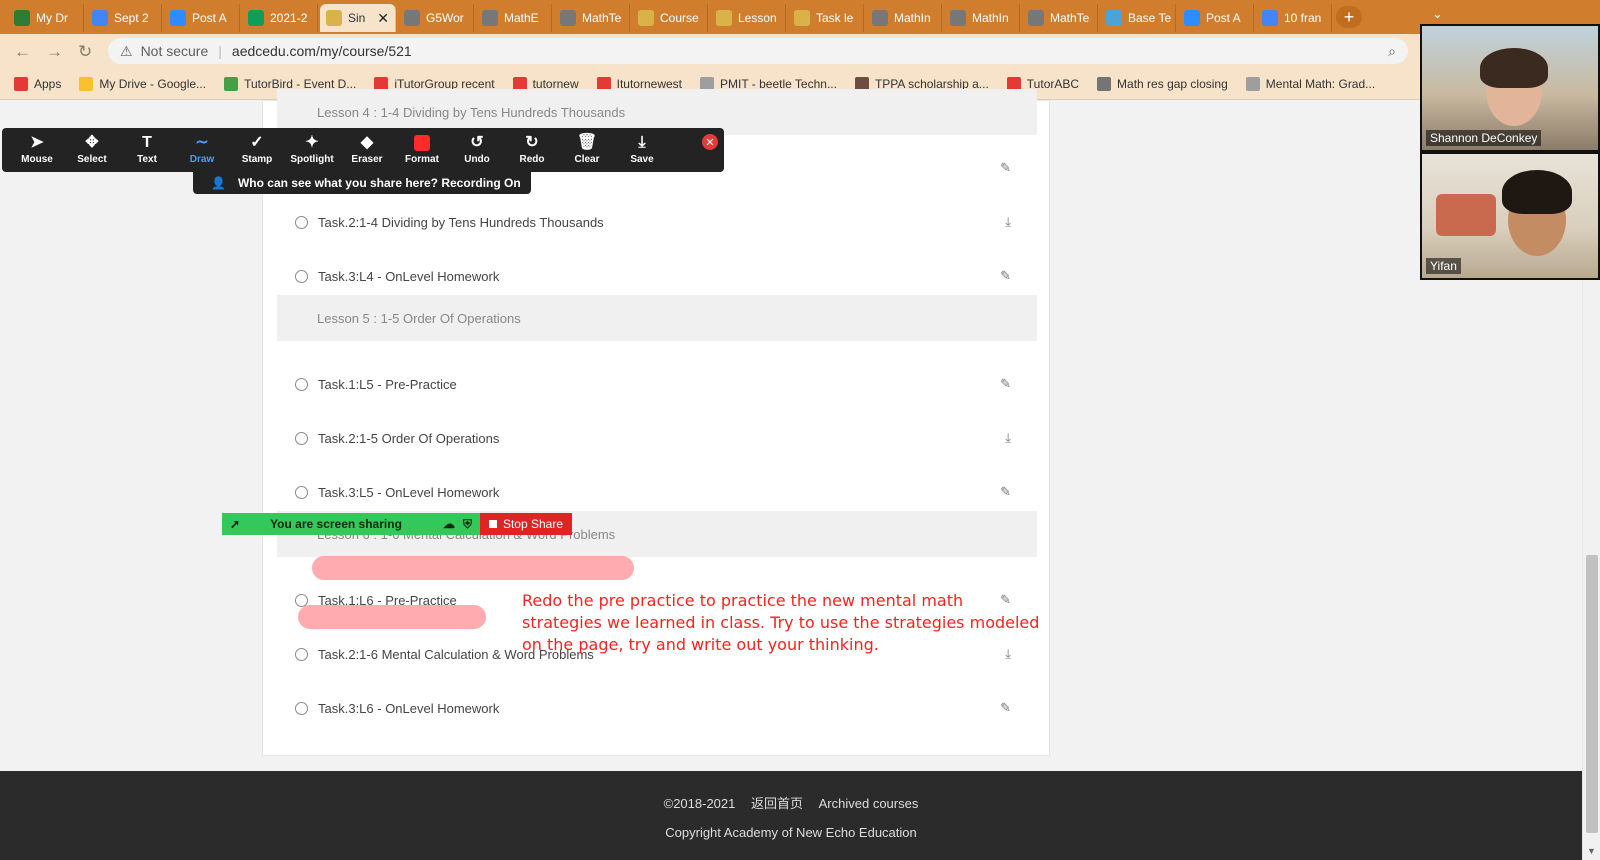 The height and width of the screenshot is (860, 1600). Describe the element at coordinates (312, 159) in the screenshot. I see `tool-label: Spotlight` at that location.